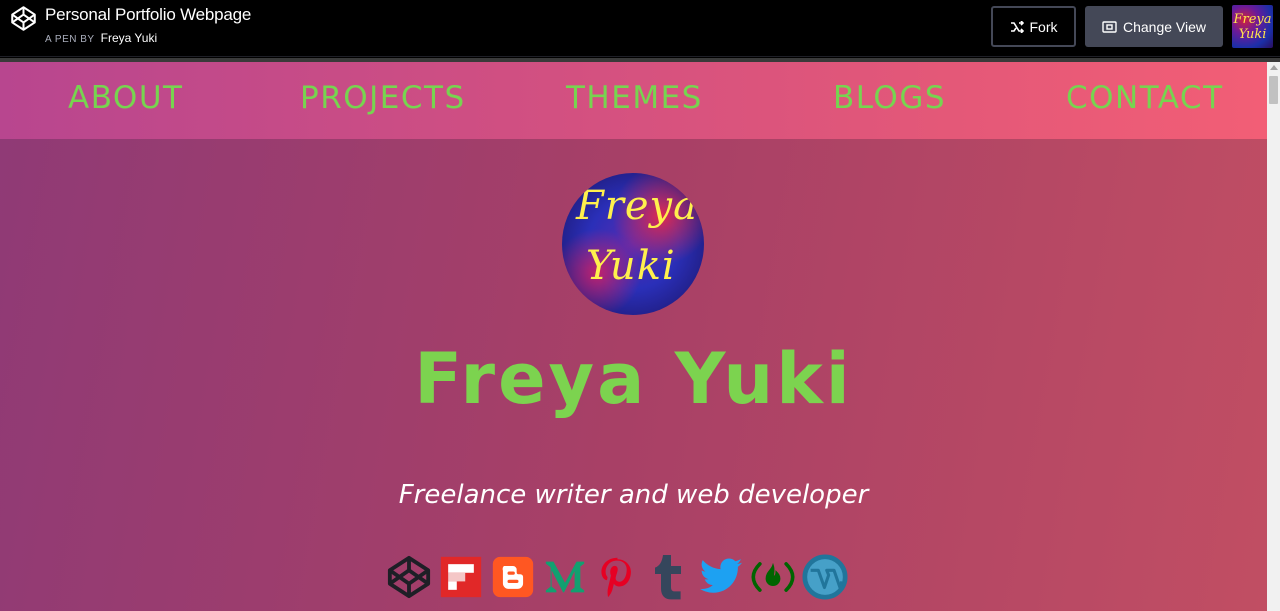  I want to click on nav-projects: PROJECTS, so click(383, 98).